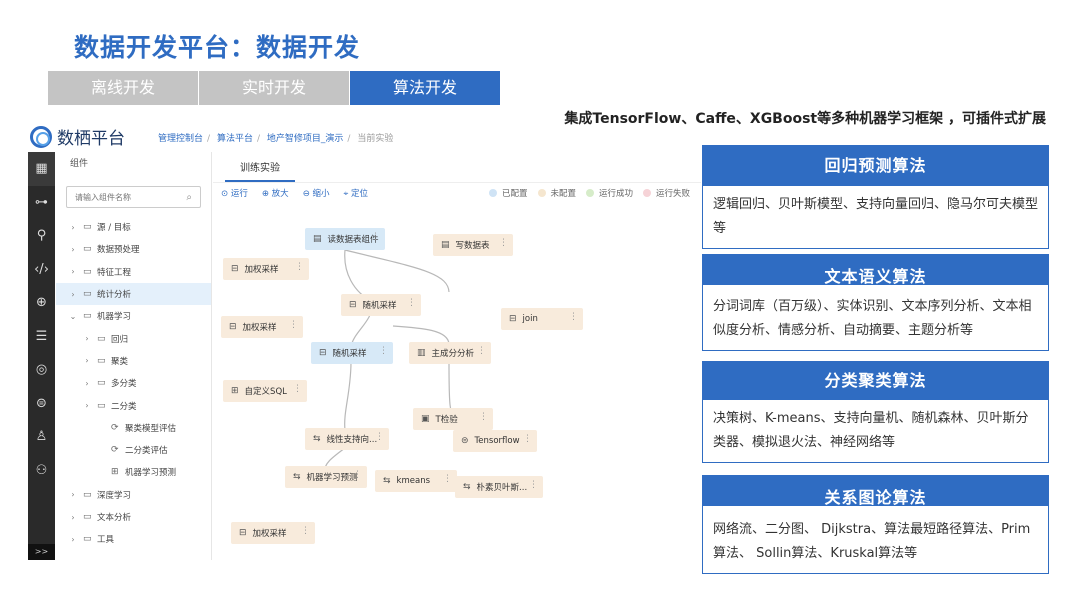 This screenshot has width=1080, height=608. What do you see at coordinates (345, 239) in the screenshot?
I see `canvas-node: ▤ 读数据表组件 ⋮` at bounding box center [345, 239].